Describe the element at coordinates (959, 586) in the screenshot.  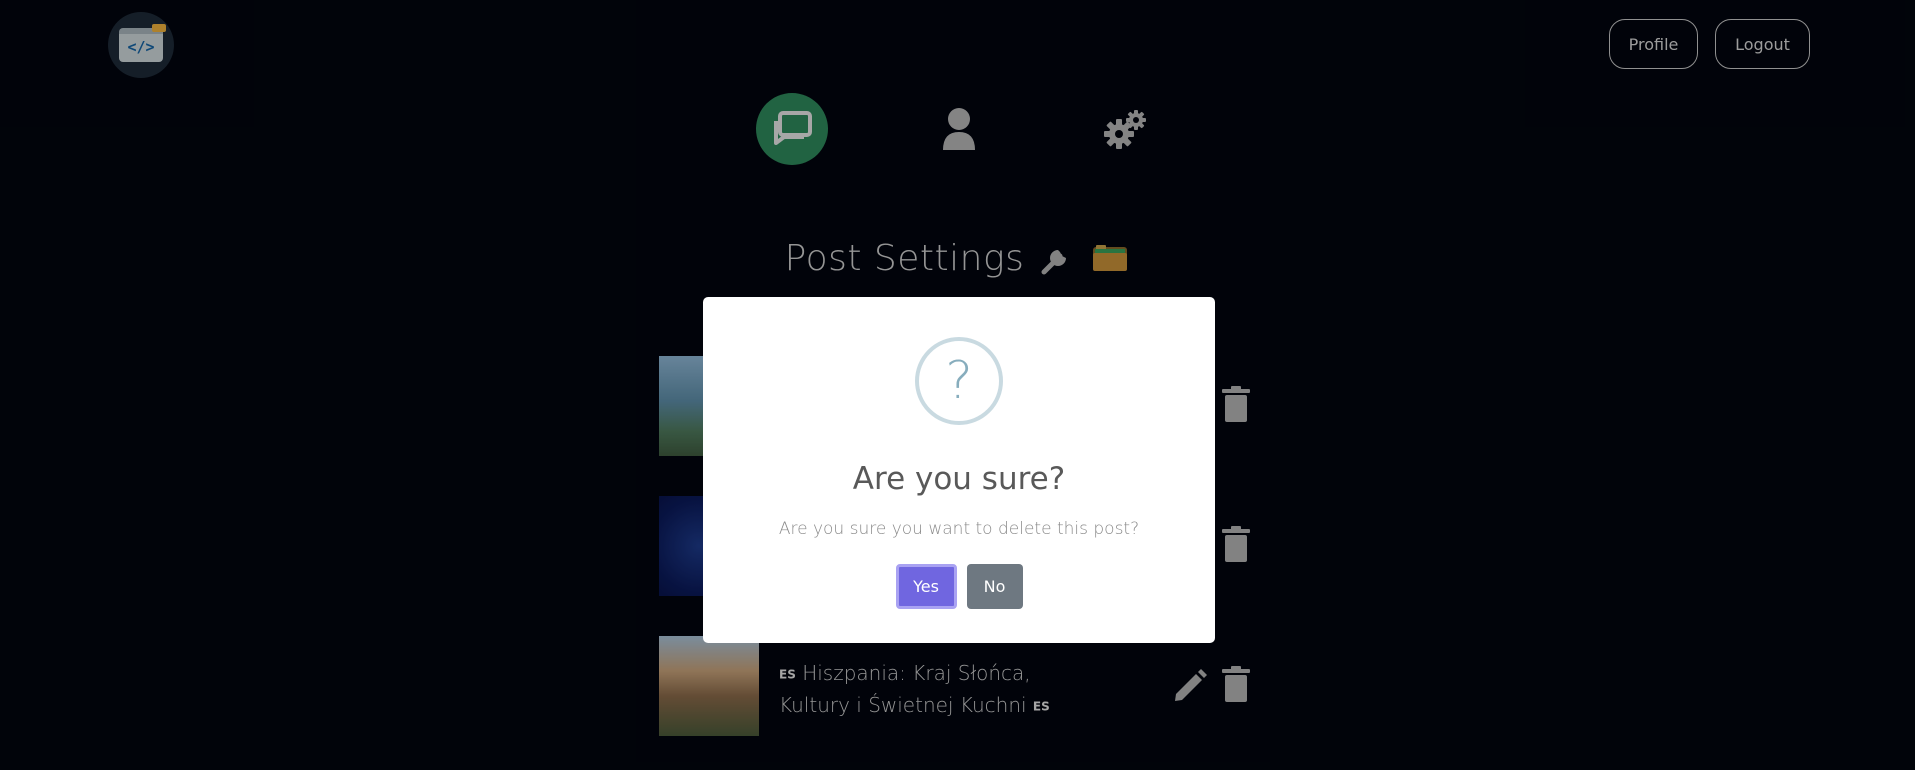
I see `dialog-actions: Yes No` at that location.